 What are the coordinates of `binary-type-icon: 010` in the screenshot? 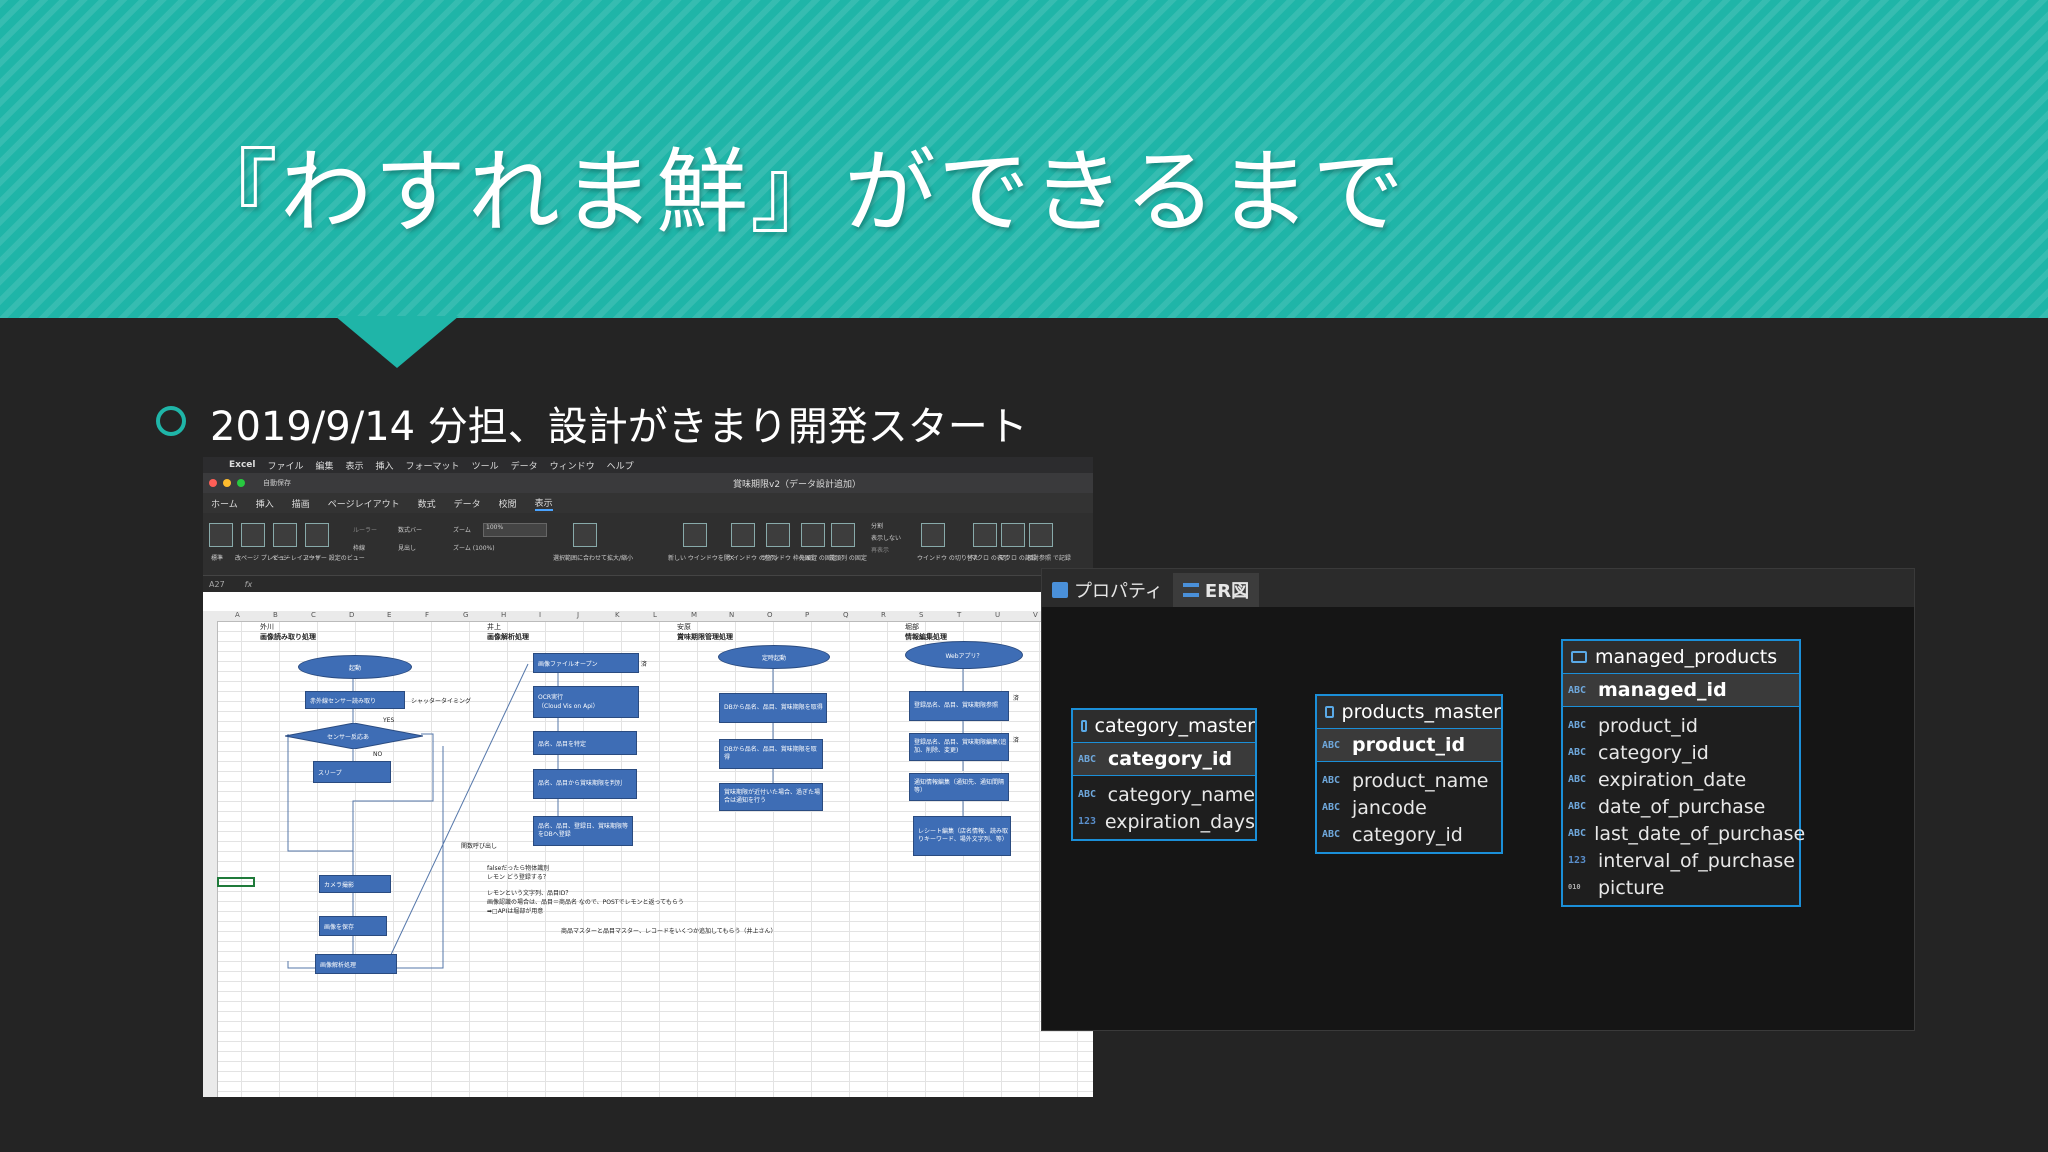 It's located at (1574, 887).